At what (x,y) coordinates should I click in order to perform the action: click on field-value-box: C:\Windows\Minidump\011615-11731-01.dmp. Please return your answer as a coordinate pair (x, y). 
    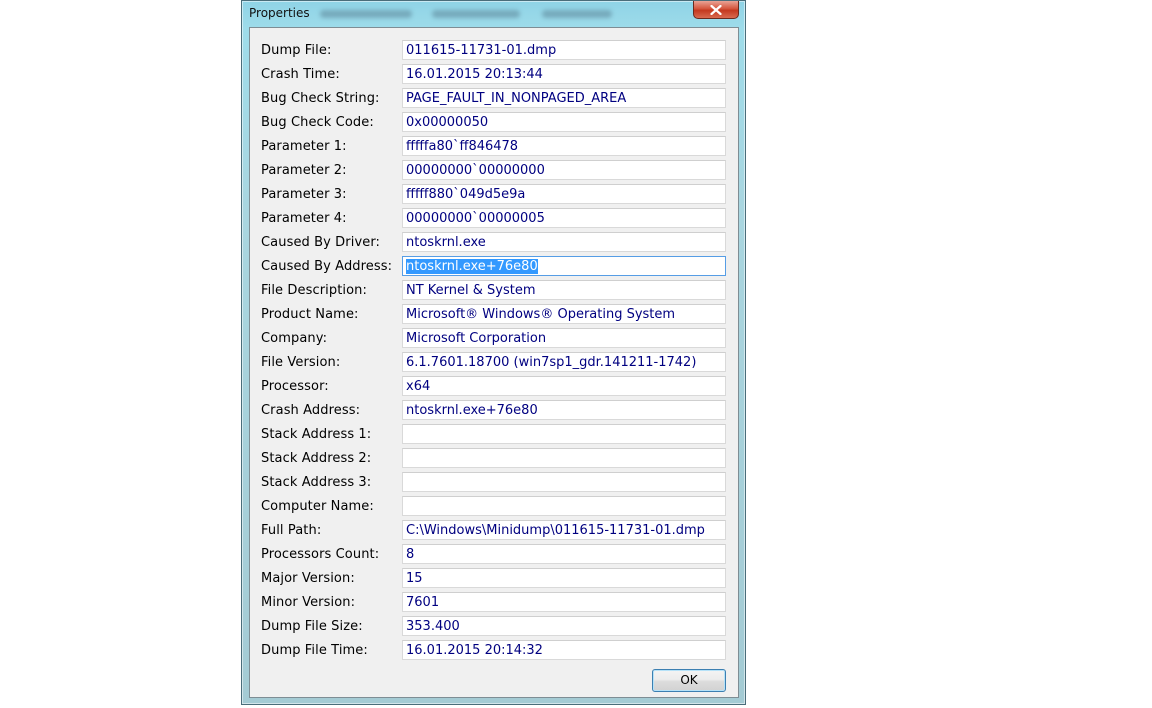
    Looking at the image, I should click on (564, 530).